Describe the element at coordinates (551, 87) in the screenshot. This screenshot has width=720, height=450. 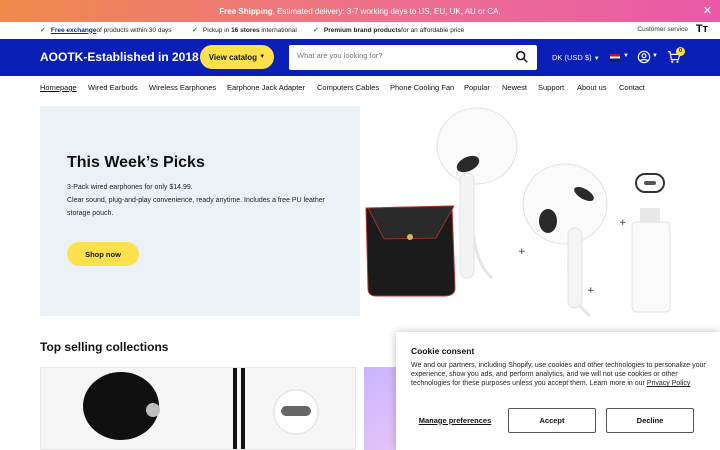
I see `nav-item-support: Support` at that location.